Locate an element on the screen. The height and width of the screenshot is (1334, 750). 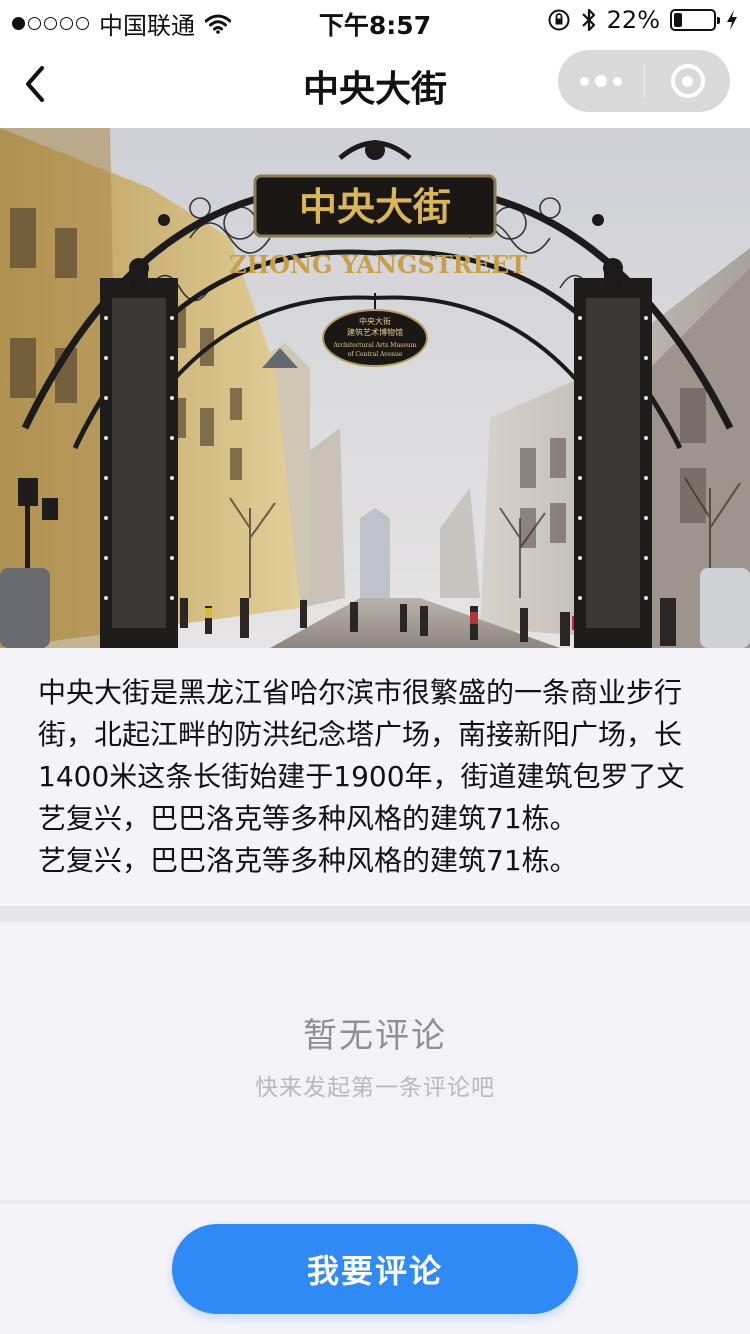
section-divider is located at coordinates (375, 914).